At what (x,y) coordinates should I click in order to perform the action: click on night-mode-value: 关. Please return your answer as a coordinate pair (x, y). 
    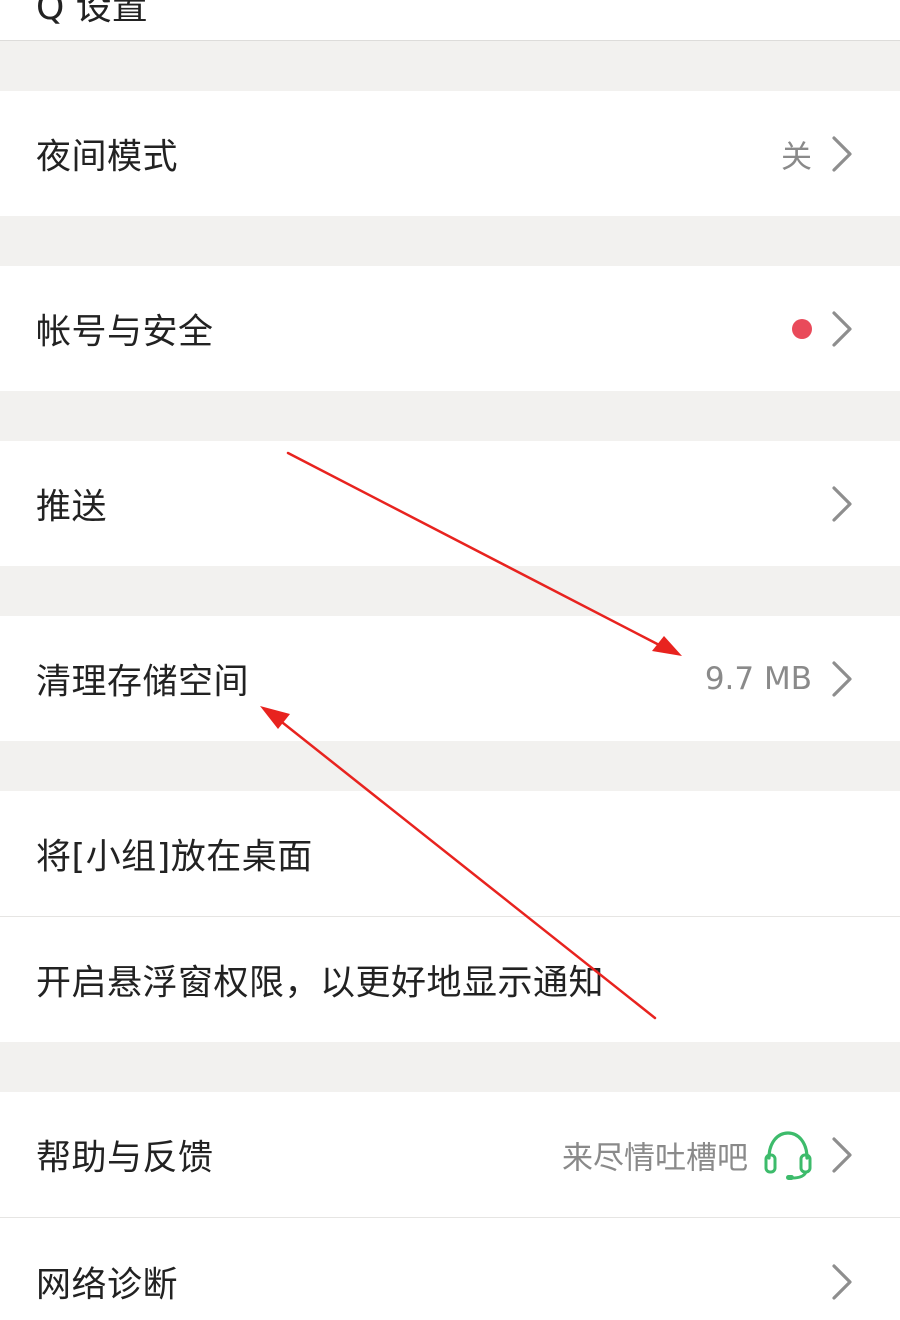
    Looking at the image, I should click on (796, 157).